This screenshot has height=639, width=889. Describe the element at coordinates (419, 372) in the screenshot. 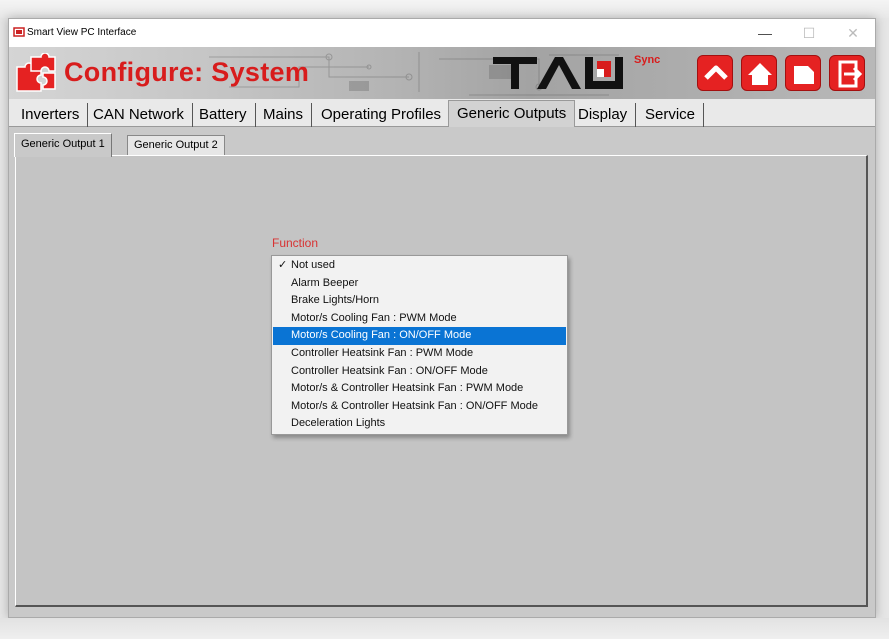

I see `dropdown-option: Controller Heatsink Fan : ON/OFF Mode` at that location.